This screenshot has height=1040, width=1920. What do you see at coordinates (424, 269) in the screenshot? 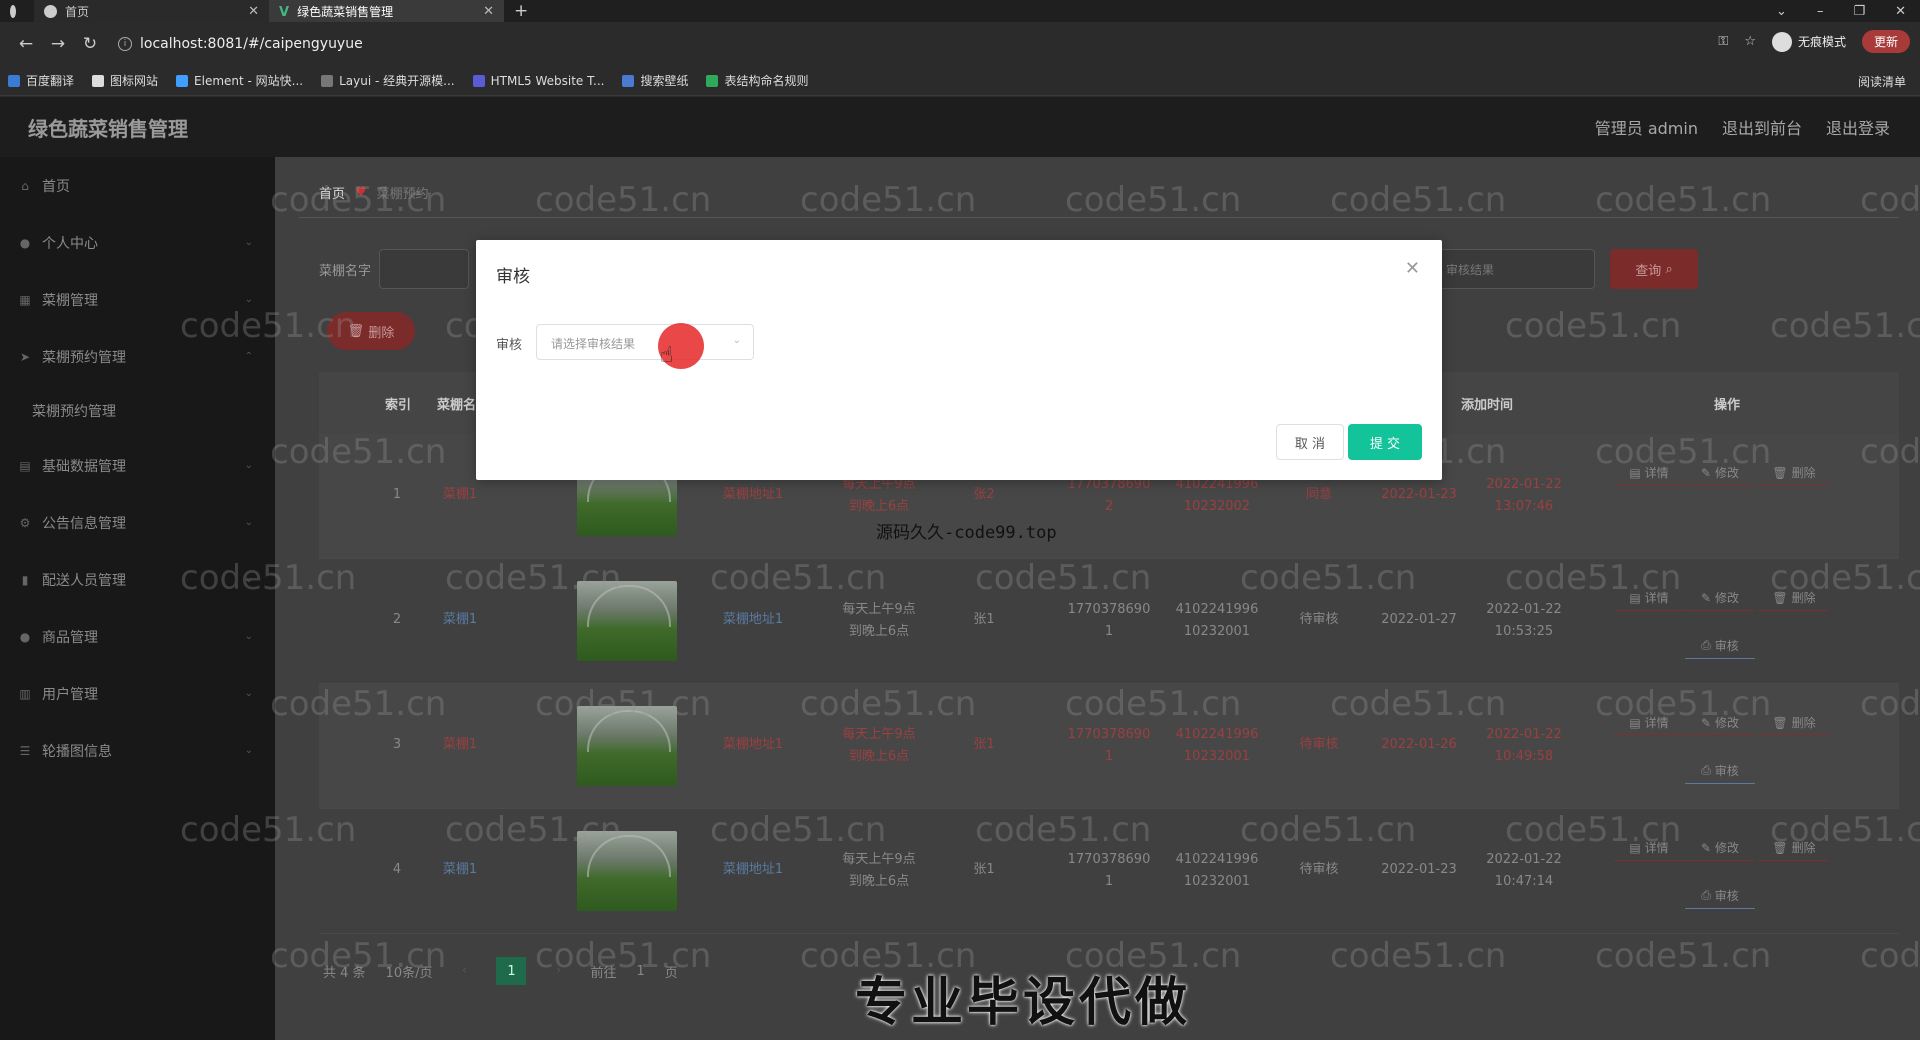
I see `search-input` at bounding box center [424, 269].